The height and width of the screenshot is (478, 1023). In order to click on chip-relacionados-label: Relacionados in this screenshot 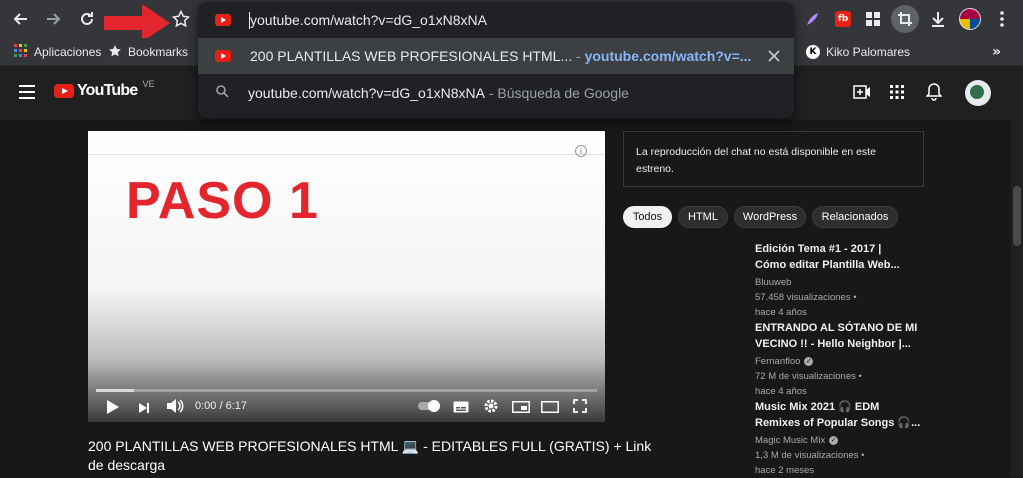, I will do `click(855, 217)`.